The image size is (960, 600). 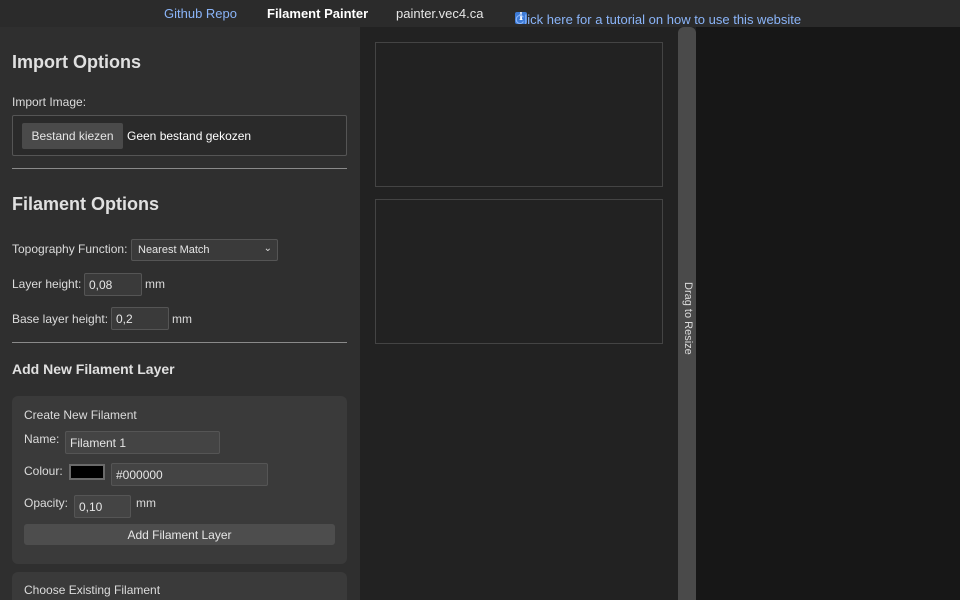 I want to click on add-filament-layer-button: Add Filament Layer, so click(x=179, y=534).